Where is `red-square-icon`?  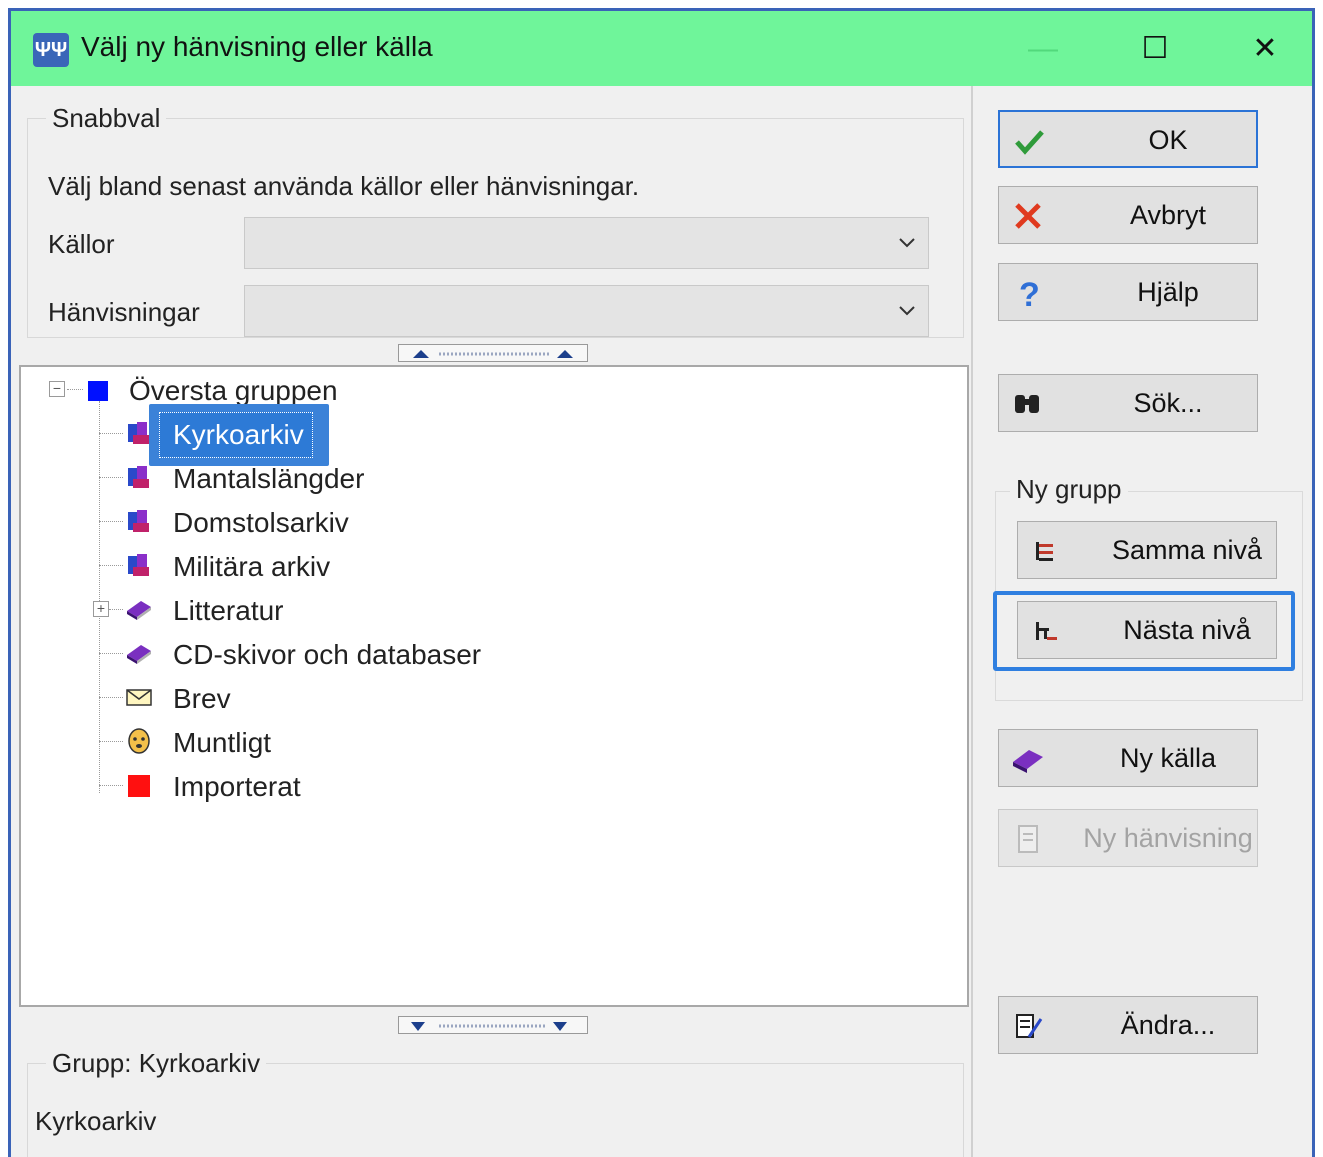 red-square-icon is located at coordinates (139, 786).